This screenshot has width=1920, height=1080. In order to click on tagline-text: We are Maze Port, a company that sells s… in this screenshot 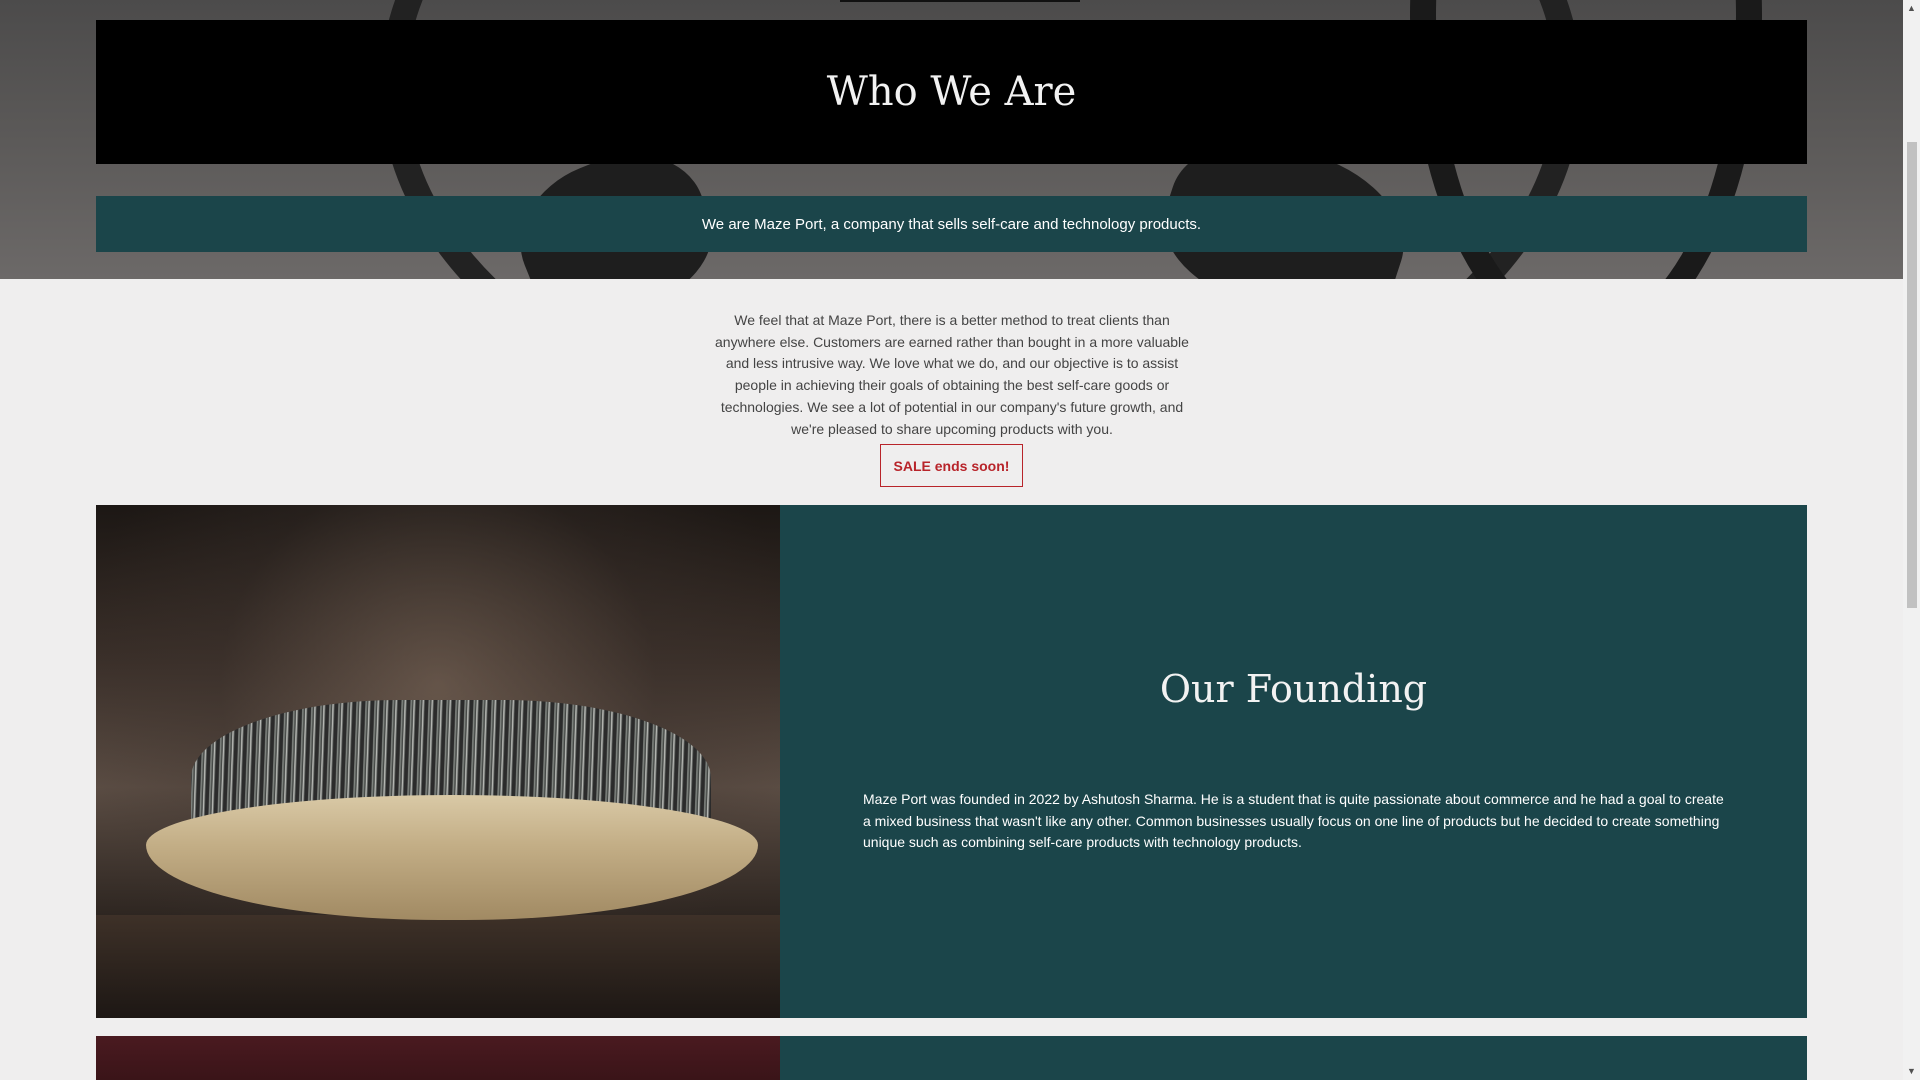, I will do `click(951, 224)`.